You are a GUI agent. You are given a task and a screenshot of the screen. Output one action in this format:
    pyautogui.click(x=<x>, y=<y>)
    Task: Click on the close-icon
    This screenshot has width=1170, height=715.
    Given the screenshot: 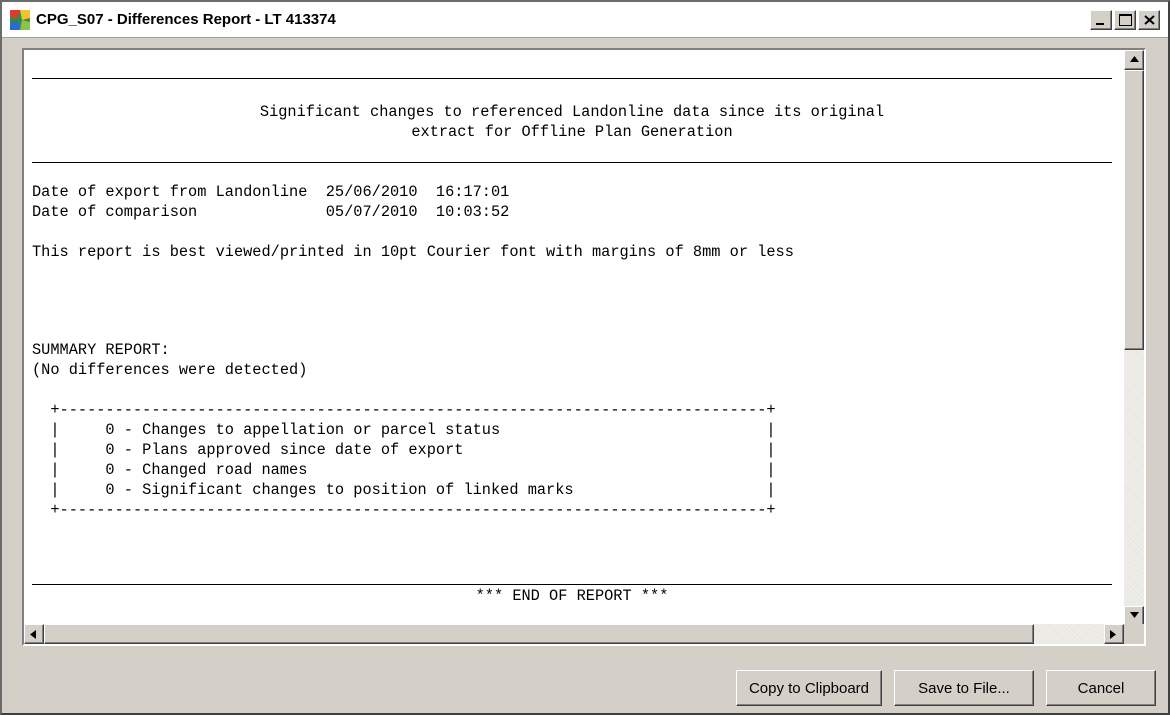 What is the action you would take?
    pyautogui.click(x=1149, y=20)
    